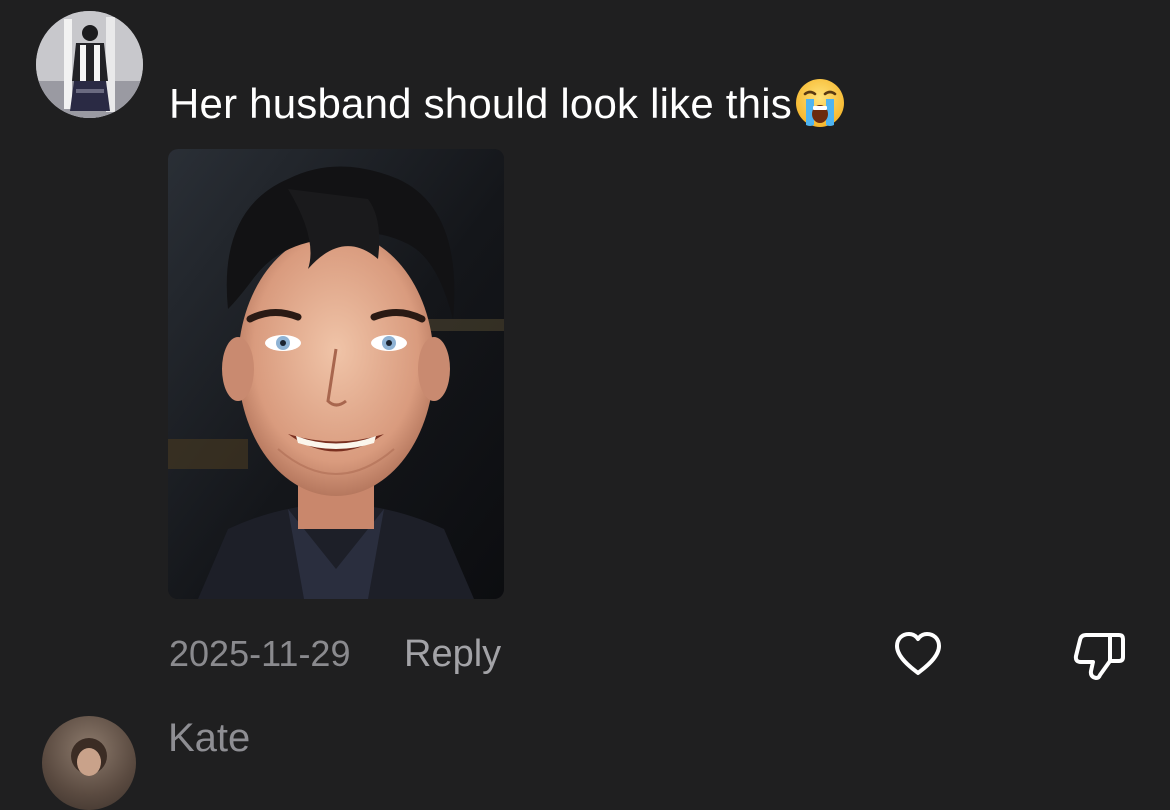 The height and width of the screenshot is (810, 1170). I want to click on thumbs-down-icon, so click(1098, 655).